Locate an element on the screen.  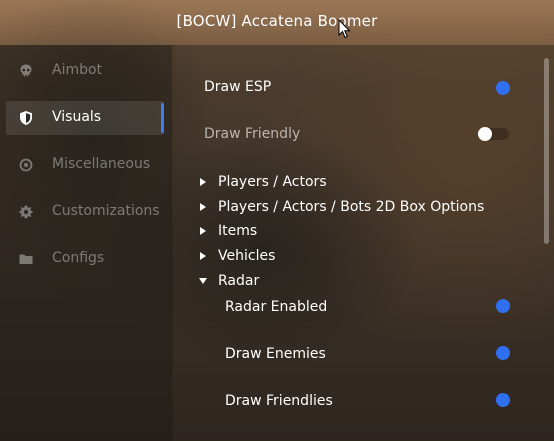
sidebar-item-configs: Configs is located at coordinates (85, 259).